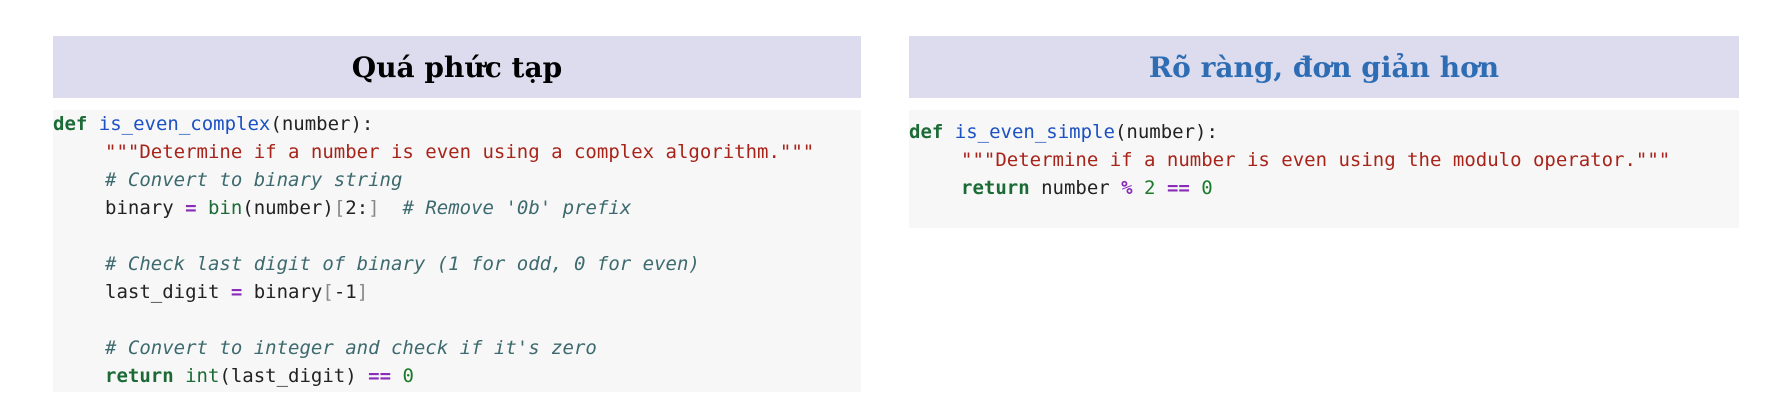 This screenshot has width=1784, height=420. What do you see at coordinates (294, 376) in the screenshot?
I see `code-text: (last_digit)` at bounding box center [294, 376].